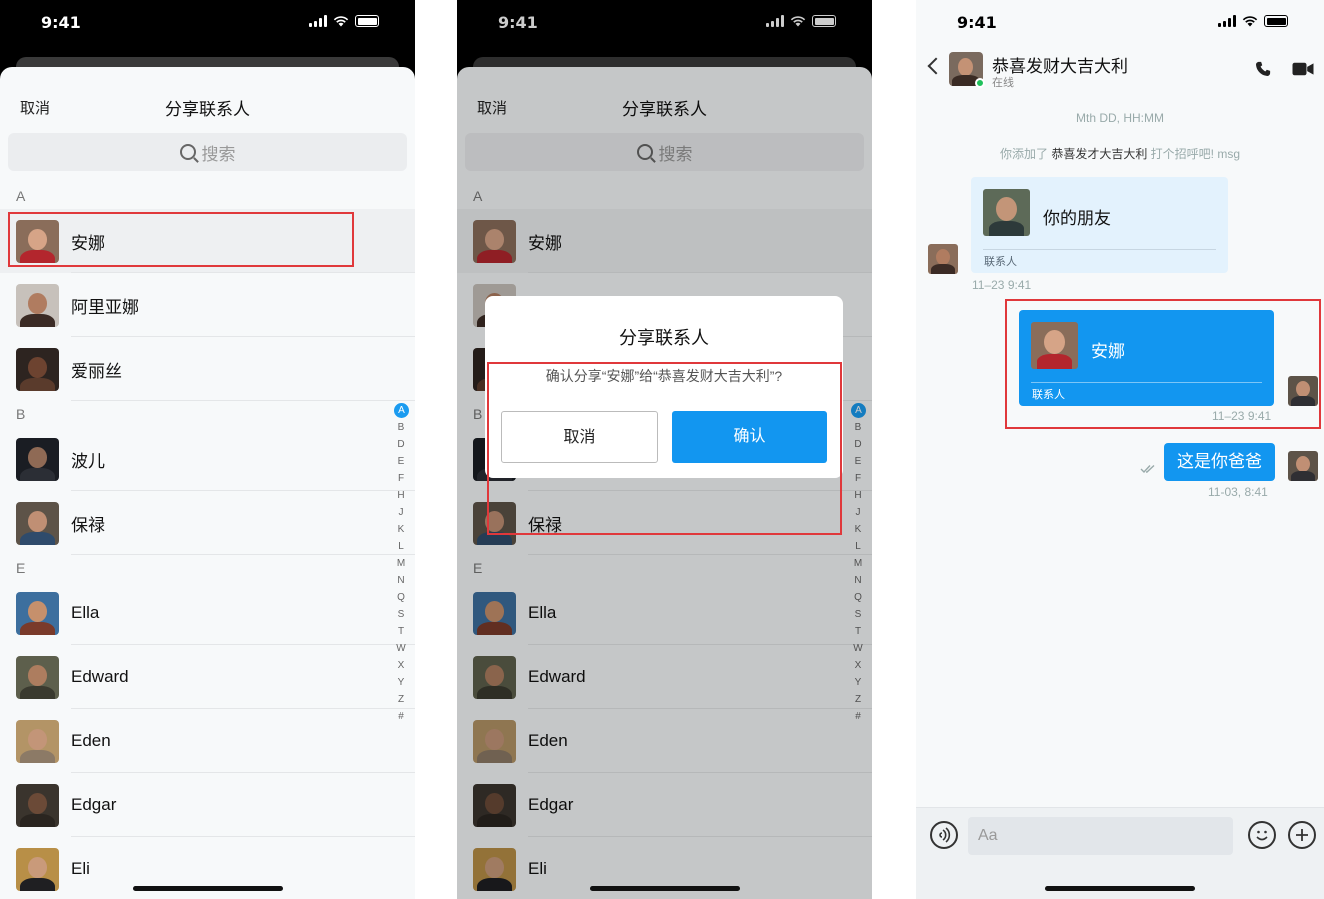 The image size is (1324, 899). What do you see at coordinates (1023, 154) in the screenshot?
I see `system-message-prefix: 你添加了` at bounding box center [1023, 154].